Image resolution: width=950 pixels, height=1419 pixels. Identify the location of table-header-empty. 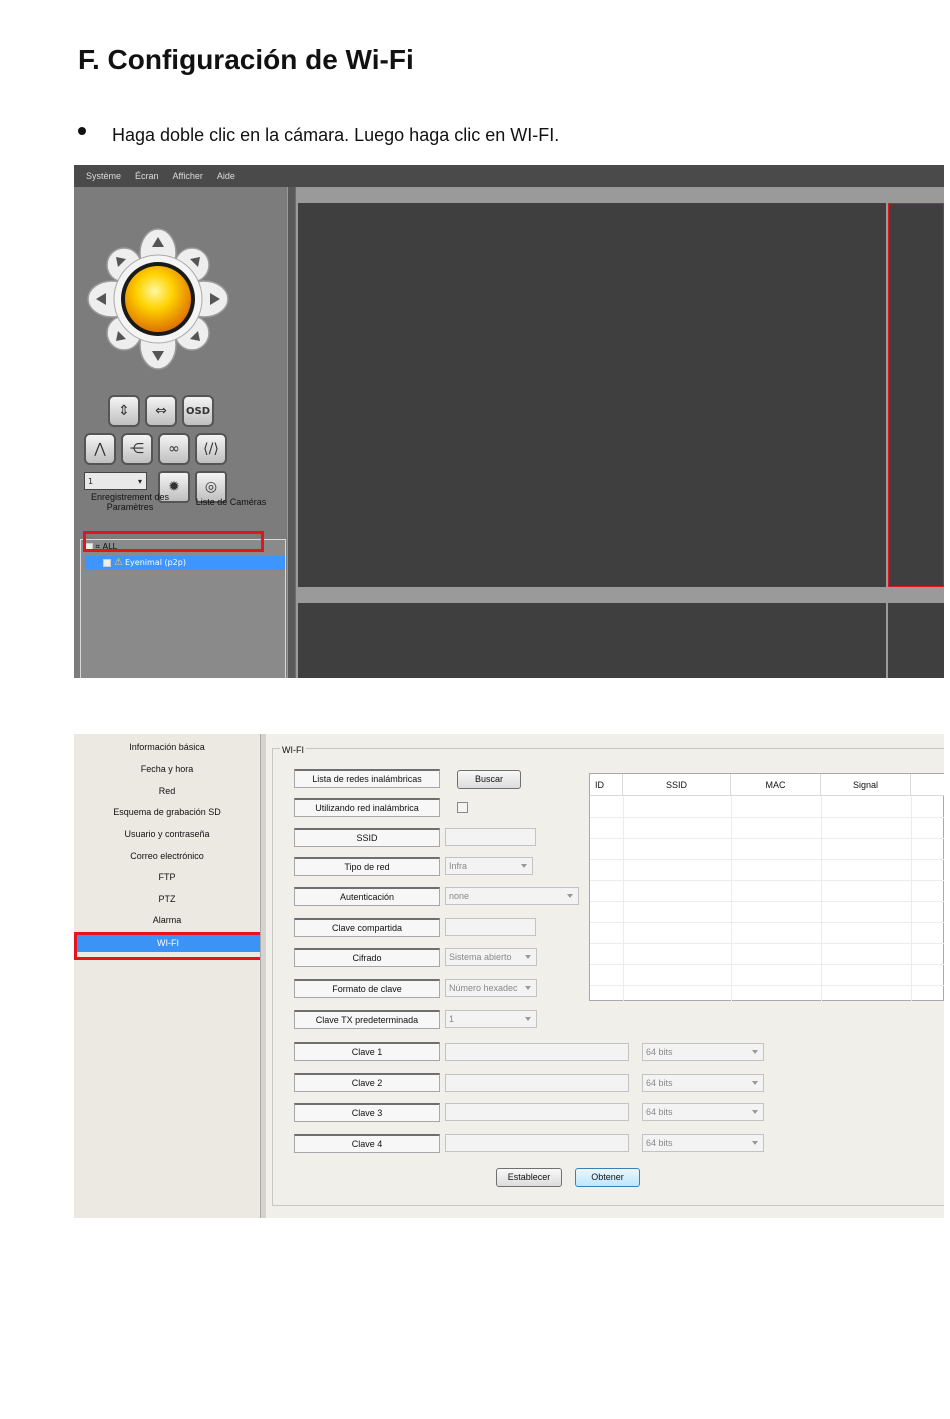
(927, 785).